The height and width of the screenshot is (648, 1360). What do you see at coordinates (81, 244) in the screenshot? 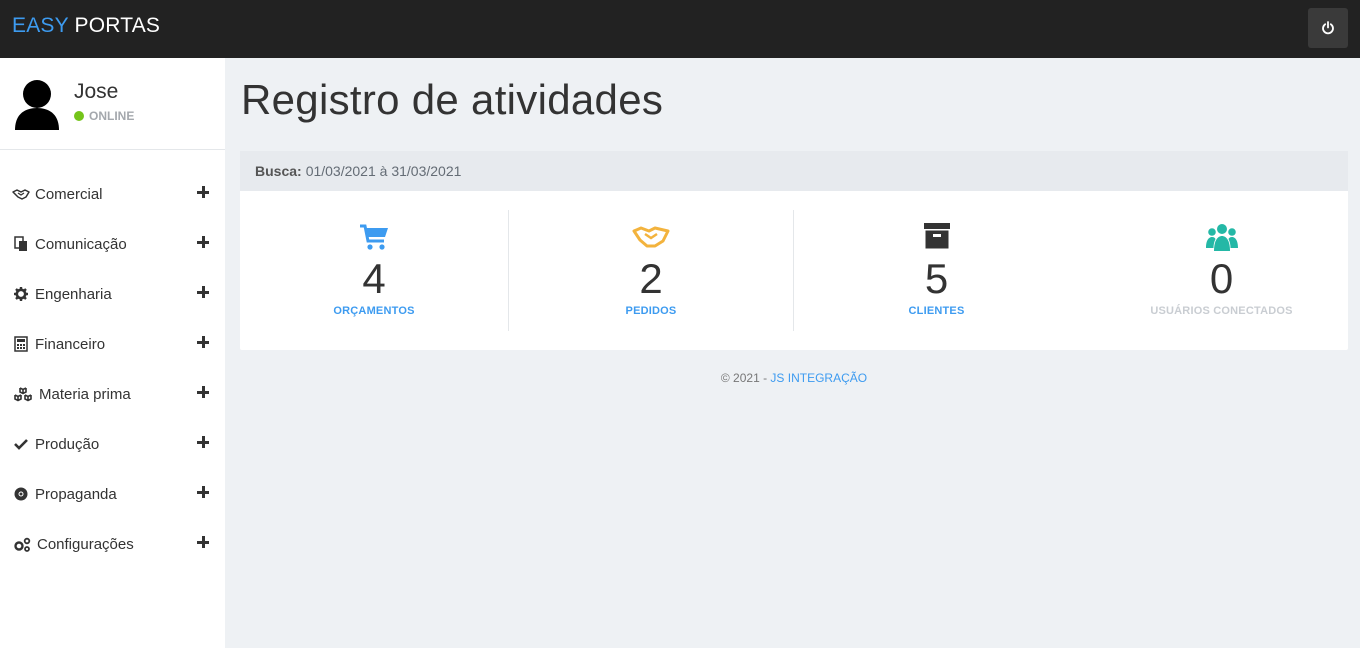
I see `sidebar-item-label: Comunicação` at bounding box center [81, 244].